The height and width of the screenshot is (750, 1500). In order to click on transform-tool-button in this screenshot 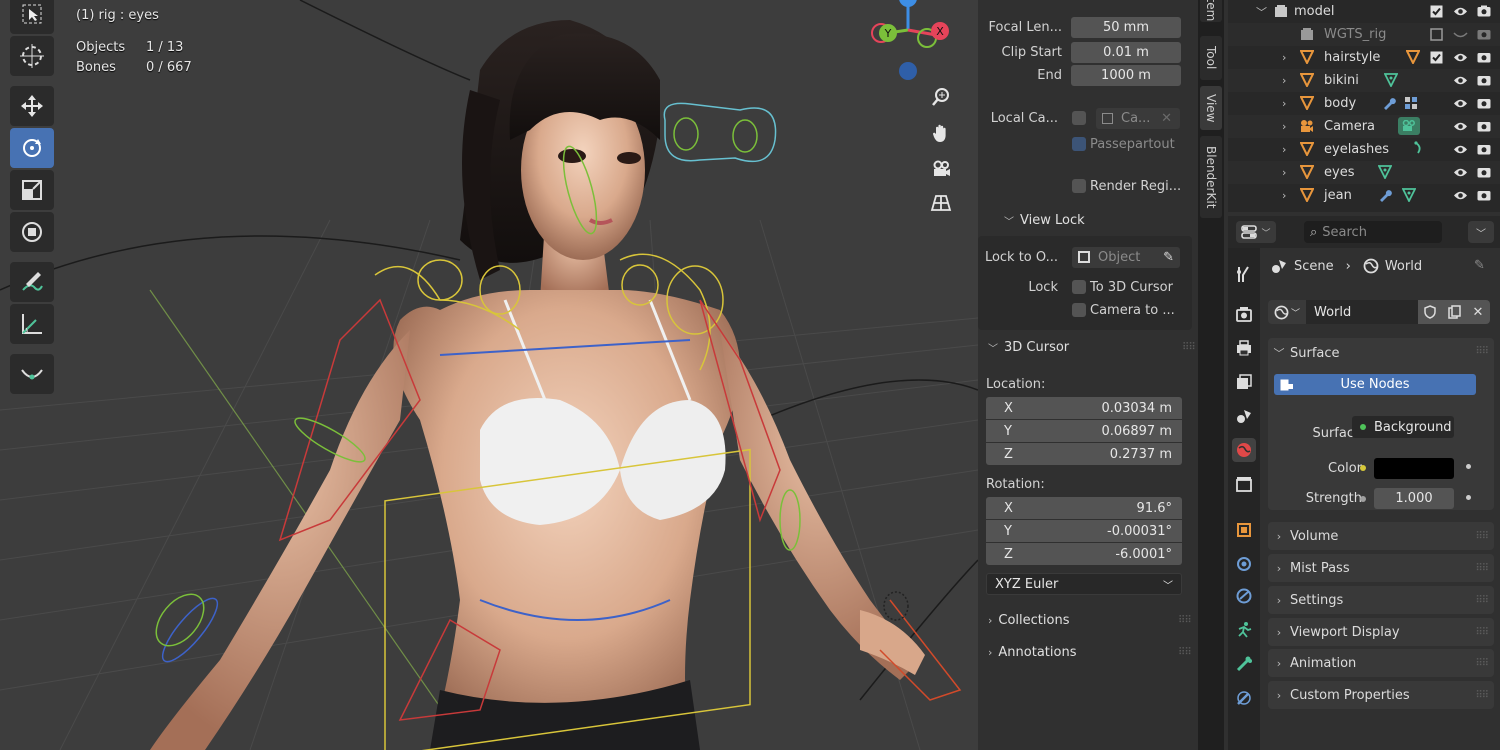, I will do `click(32, 232)`.